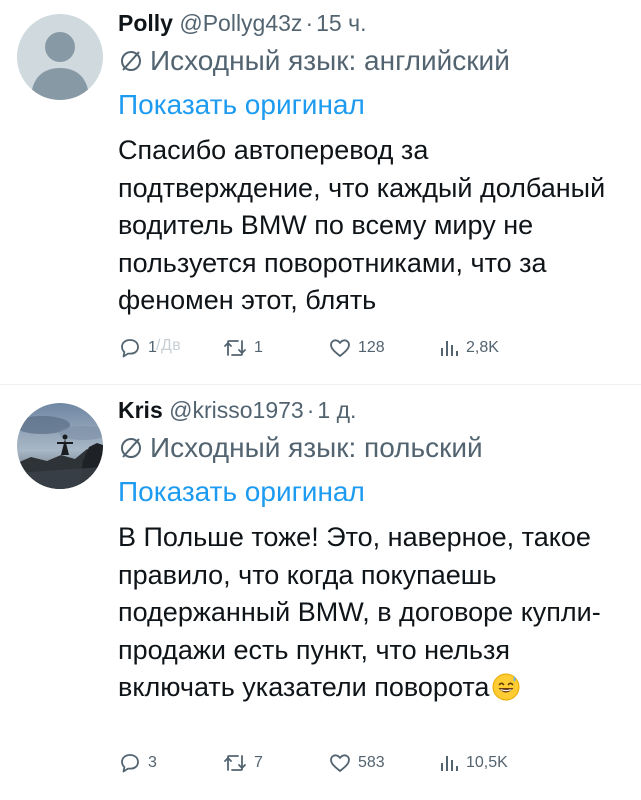 The height and width of the screenshot is (800, 641). I want to click on views-button: 2,8K, so click(468, 348).